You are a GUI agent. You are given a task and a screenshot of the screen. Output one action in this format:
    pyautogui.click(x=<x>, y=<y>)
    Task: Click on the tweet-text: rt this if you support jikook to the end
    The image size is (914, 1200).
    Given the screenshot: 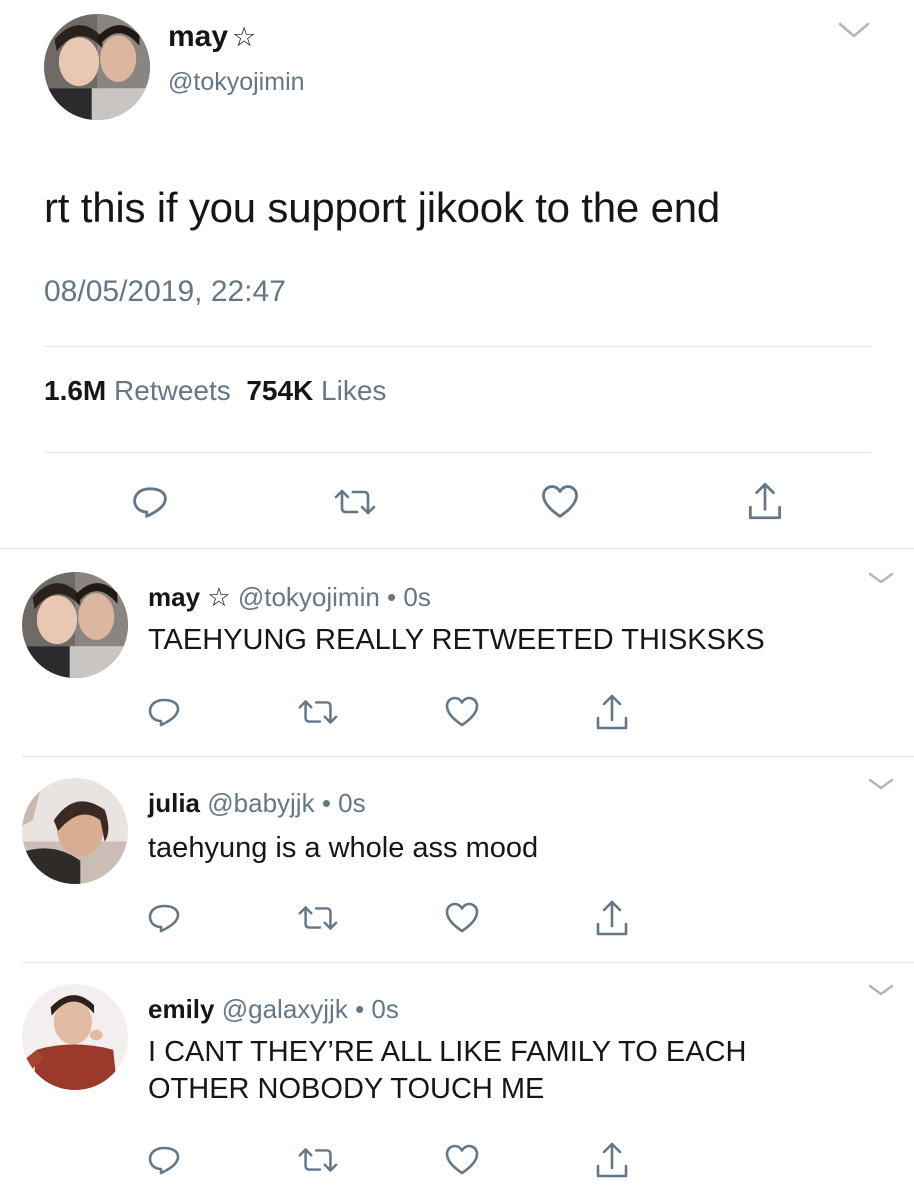 What is the action you would take?
    pyautogui.click(x=382, y=207)
    